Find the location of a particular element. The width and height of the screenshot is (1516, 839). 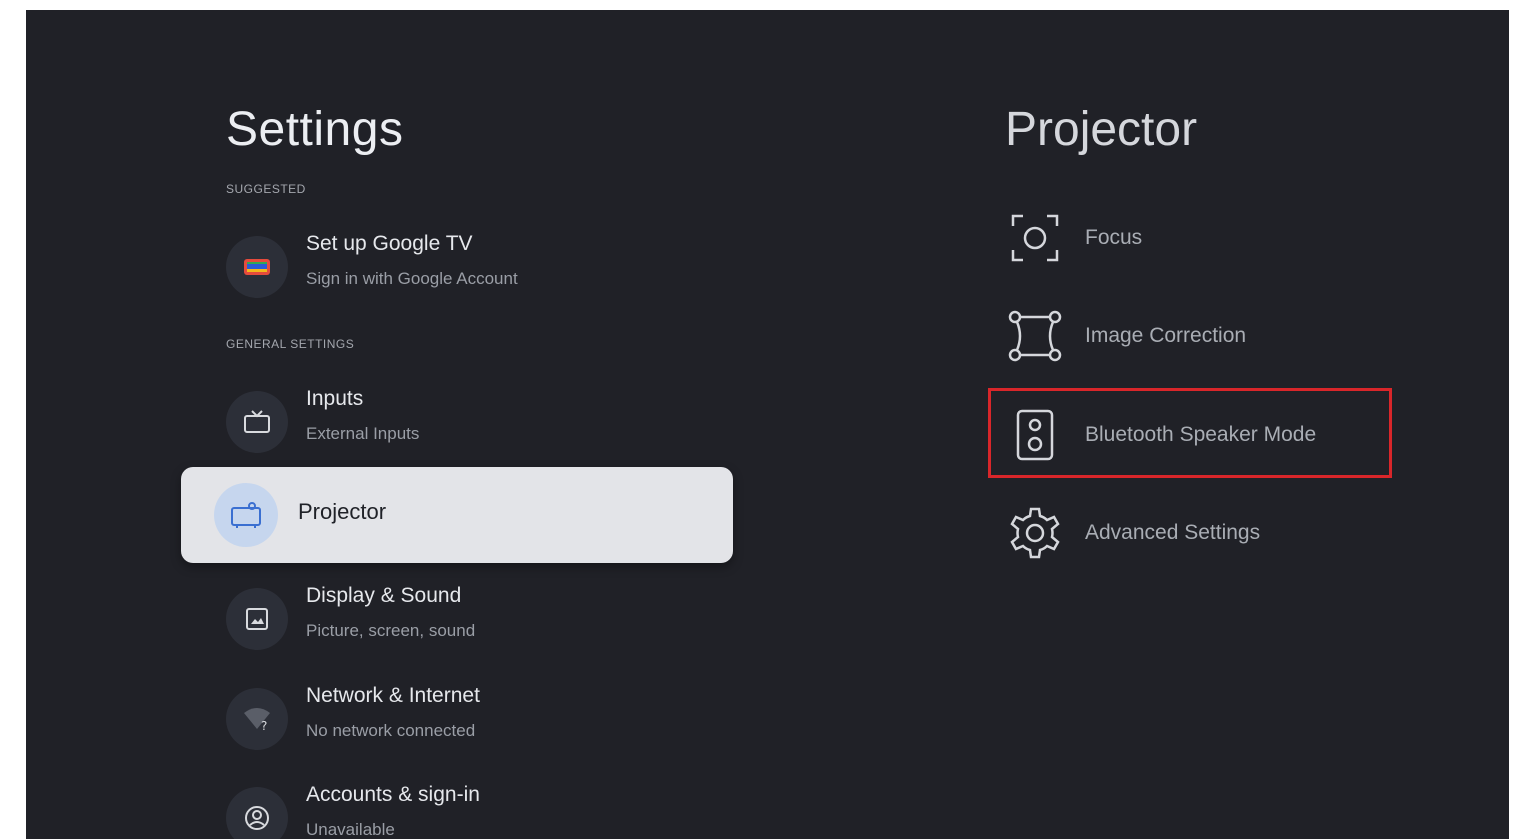

accounts-signin-item: Accounts & sign-in Unavailable is located at coordinates (486, 811).